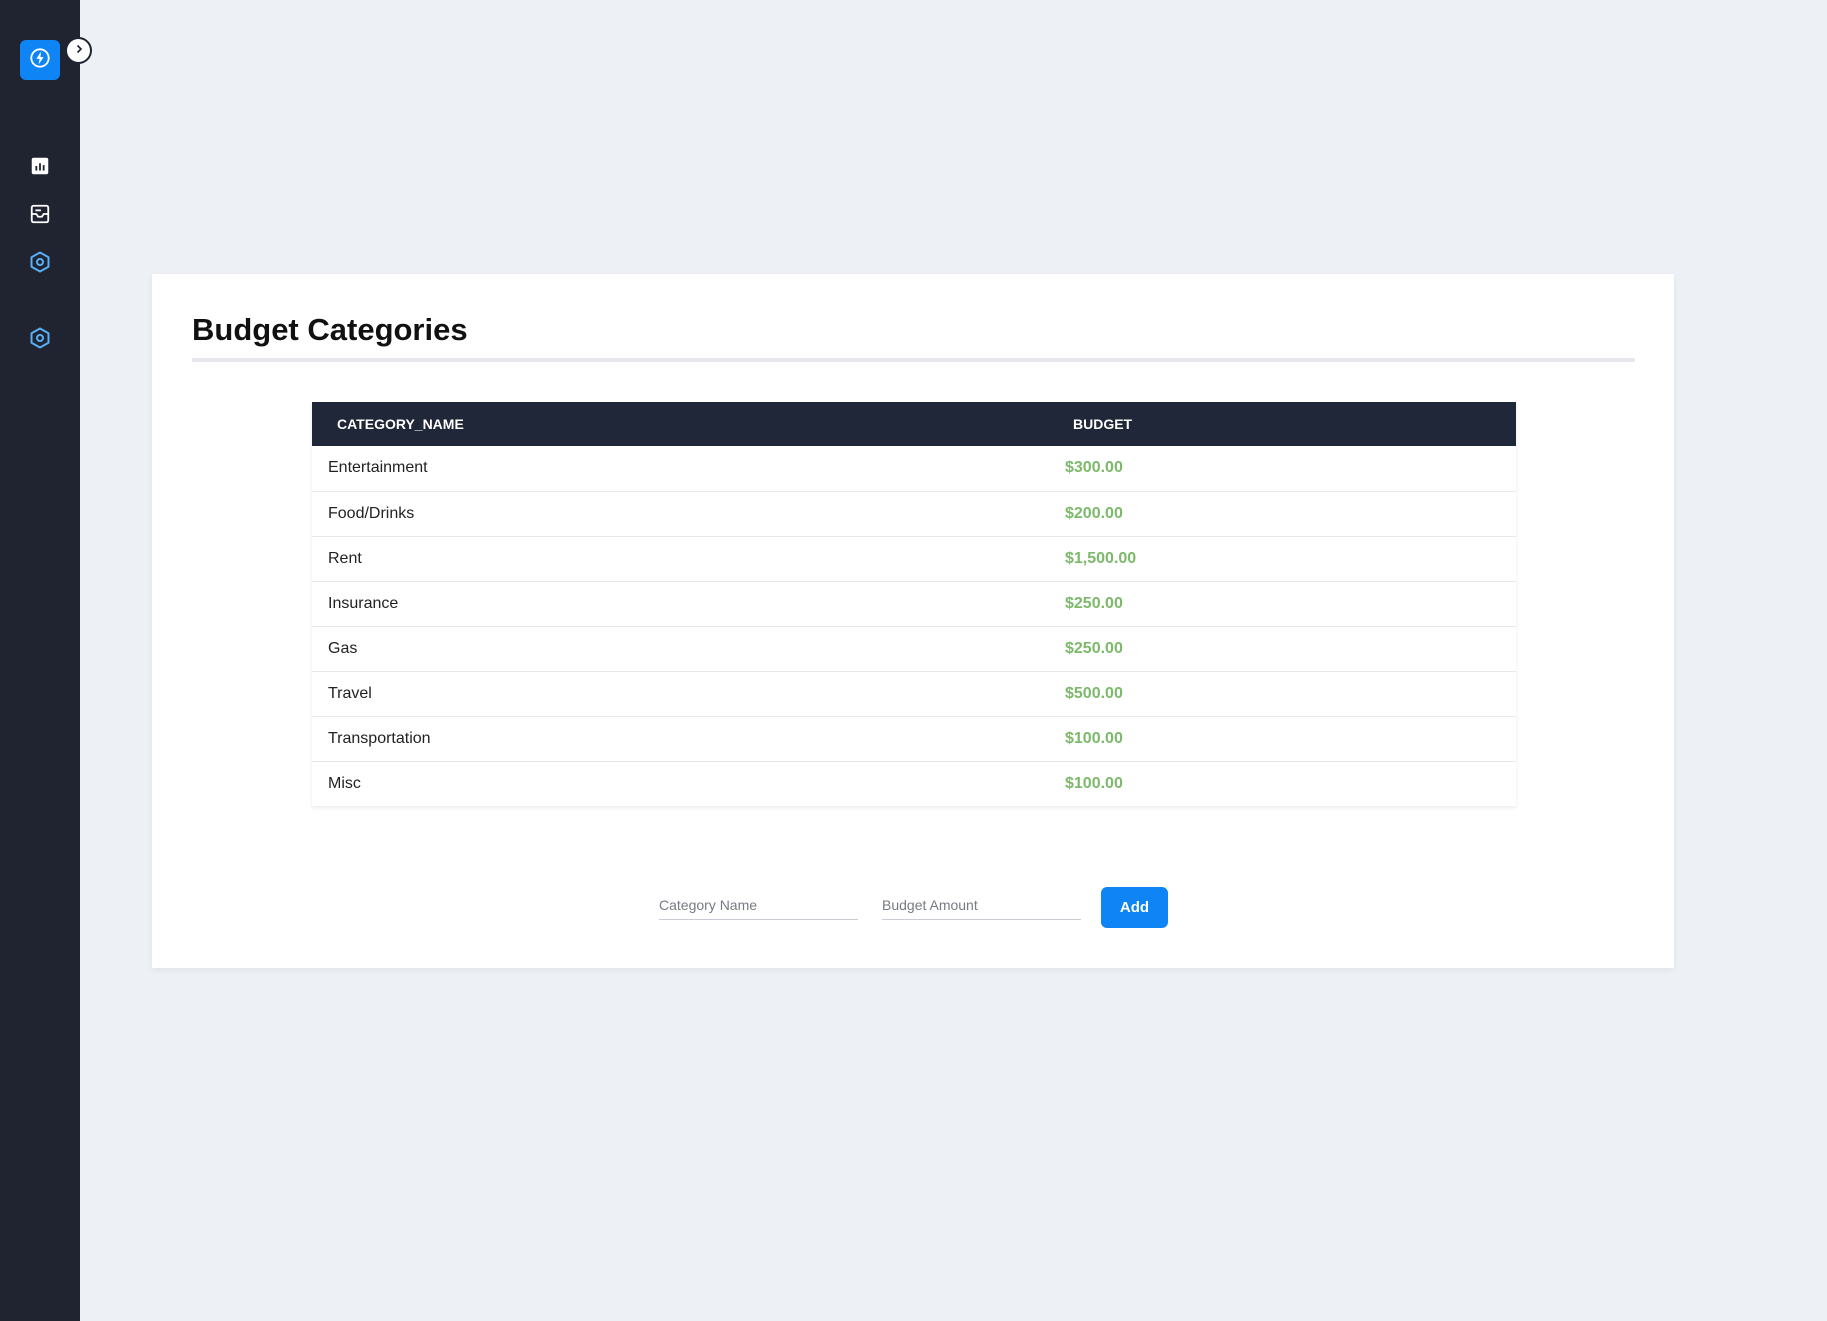 Image resolution: width=1827 pixels, height=1321 pixels. I want to click on table-header-row: CATEGORY_NAME BUDGET, so click(914, 424).